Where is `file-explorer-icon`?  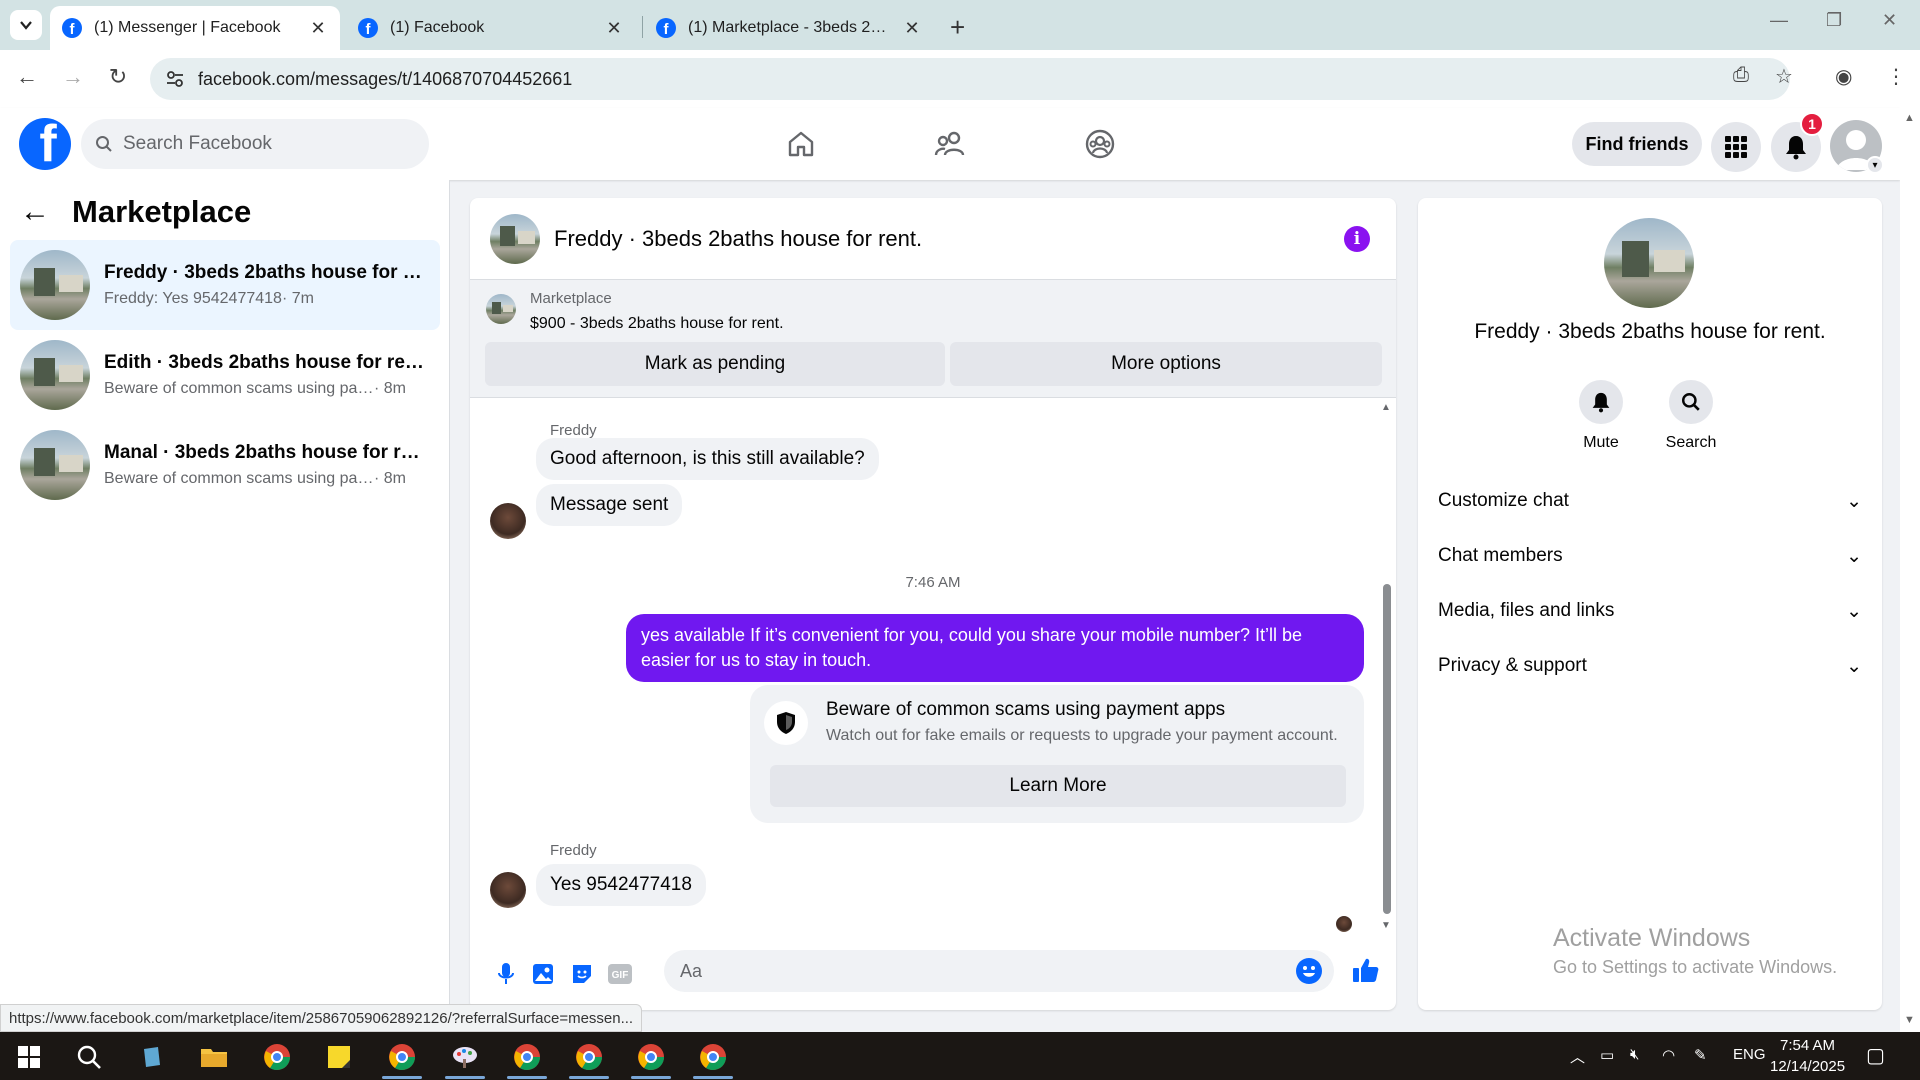 file-explorer-icon is located at coordinates (214, 1057).